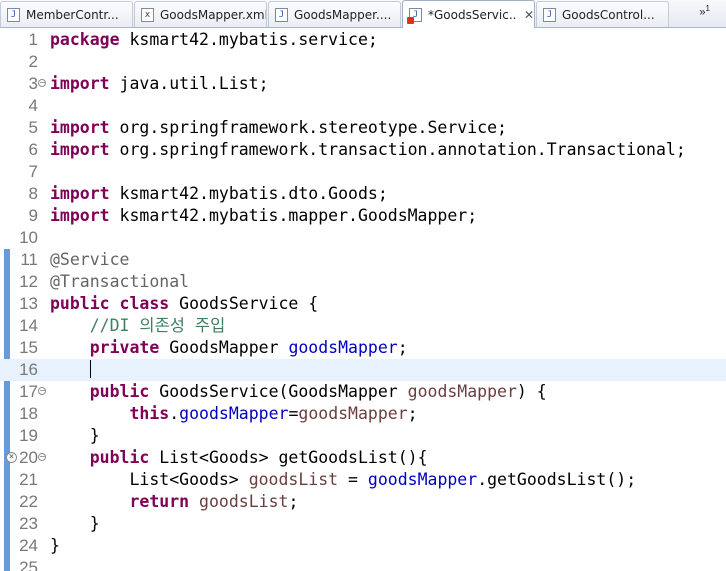 Image resolution: width=726 pixels, height=571 pixels. Describe the element at coordinates (288, 457) in the screenshot. I see `code-token: List<Goods> getGoodsList(){` at that location.